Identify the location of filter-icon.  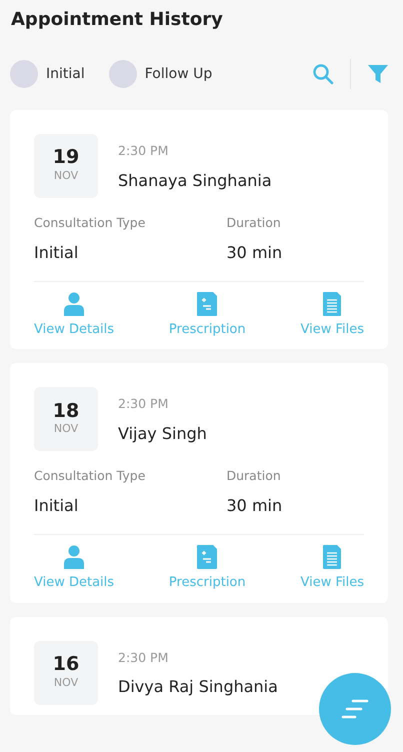
(378, 74).